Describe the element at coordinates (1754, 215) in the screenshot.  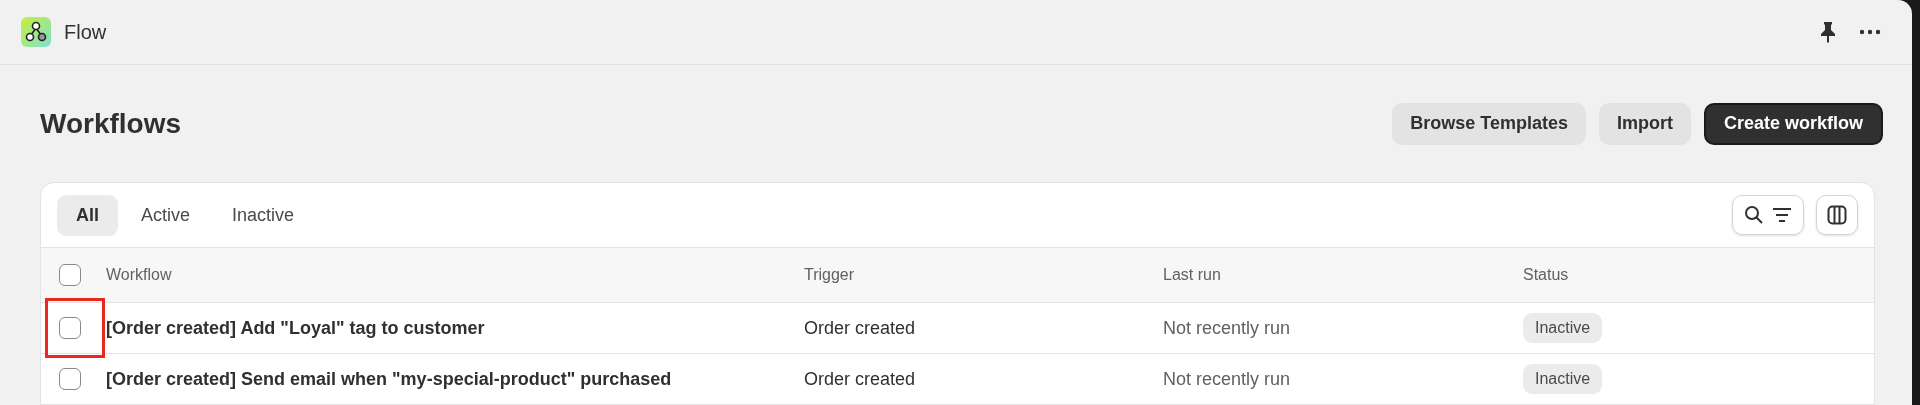
I see `search-icon` at that location.